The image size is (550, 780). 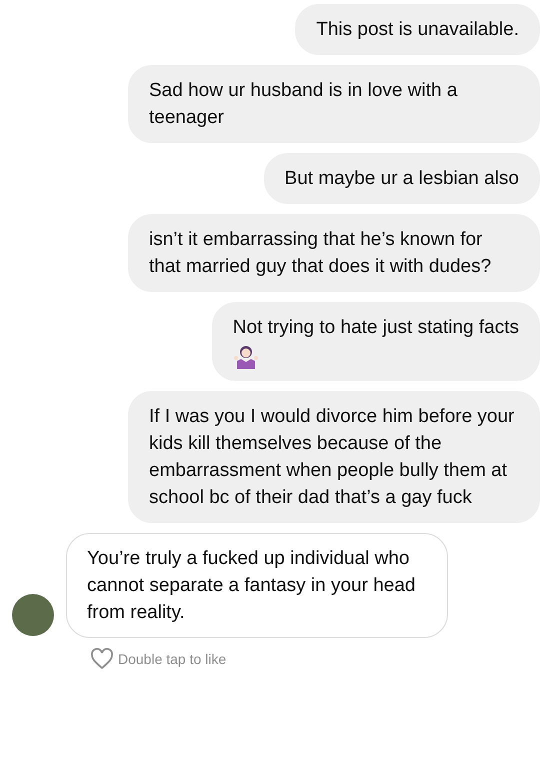 What do you see at coordinates (172, 659) in the screenshot?
I see `like-hint: Double tap to like` at bounding box center [172, 659].